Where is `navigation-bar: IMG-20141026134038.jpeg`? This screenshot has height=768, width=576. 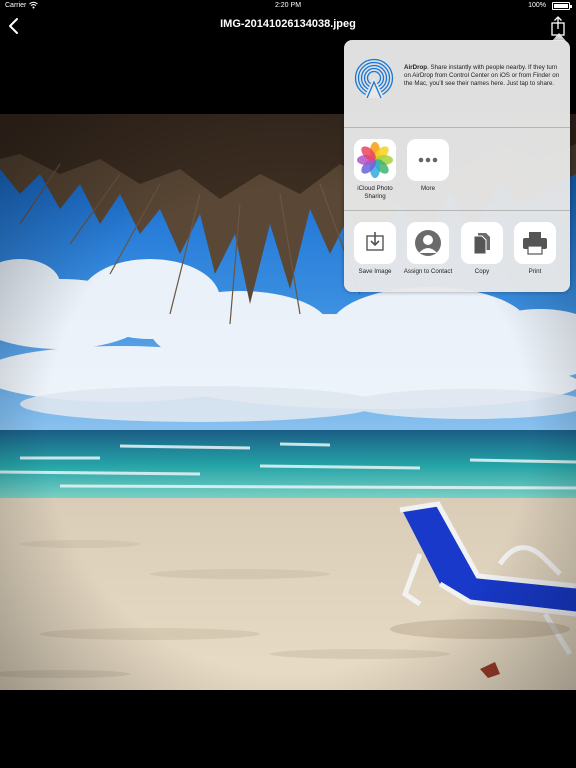 navigation-bar: IMG-20141026134038.jpeg is located at coordinates (288, 26).